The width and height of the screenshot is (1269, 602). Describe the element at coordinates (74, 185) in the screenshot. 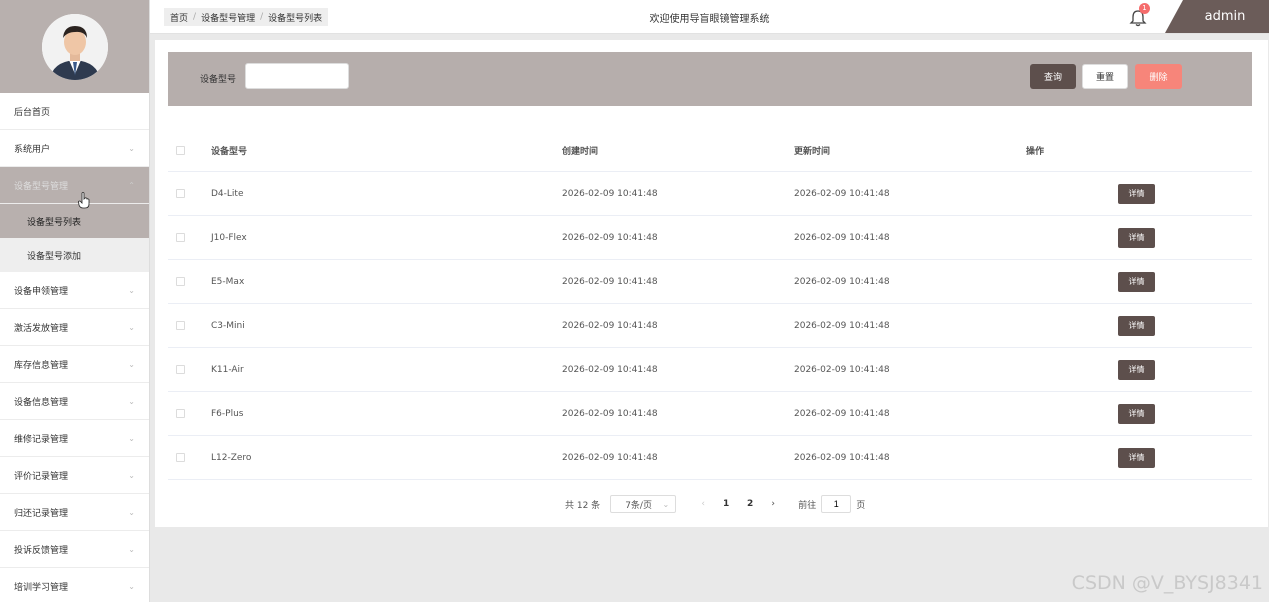

I see `sidebar-item-2: 设备型号管理 ⌃` at that location.